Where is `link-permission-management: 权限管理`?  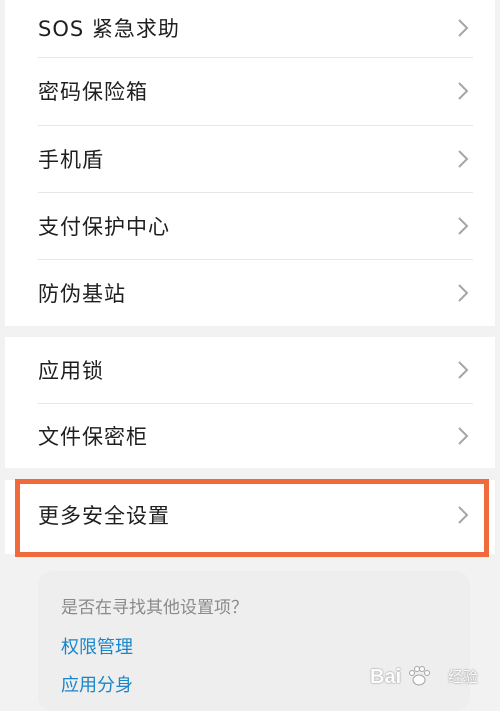 link-permission-management: 权限管理 is located at coordinates (97, 646).